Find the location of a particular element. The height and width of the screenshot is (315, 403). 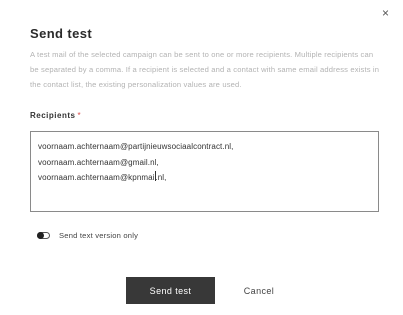

toggle-knob is located at coordinates (40, 235).